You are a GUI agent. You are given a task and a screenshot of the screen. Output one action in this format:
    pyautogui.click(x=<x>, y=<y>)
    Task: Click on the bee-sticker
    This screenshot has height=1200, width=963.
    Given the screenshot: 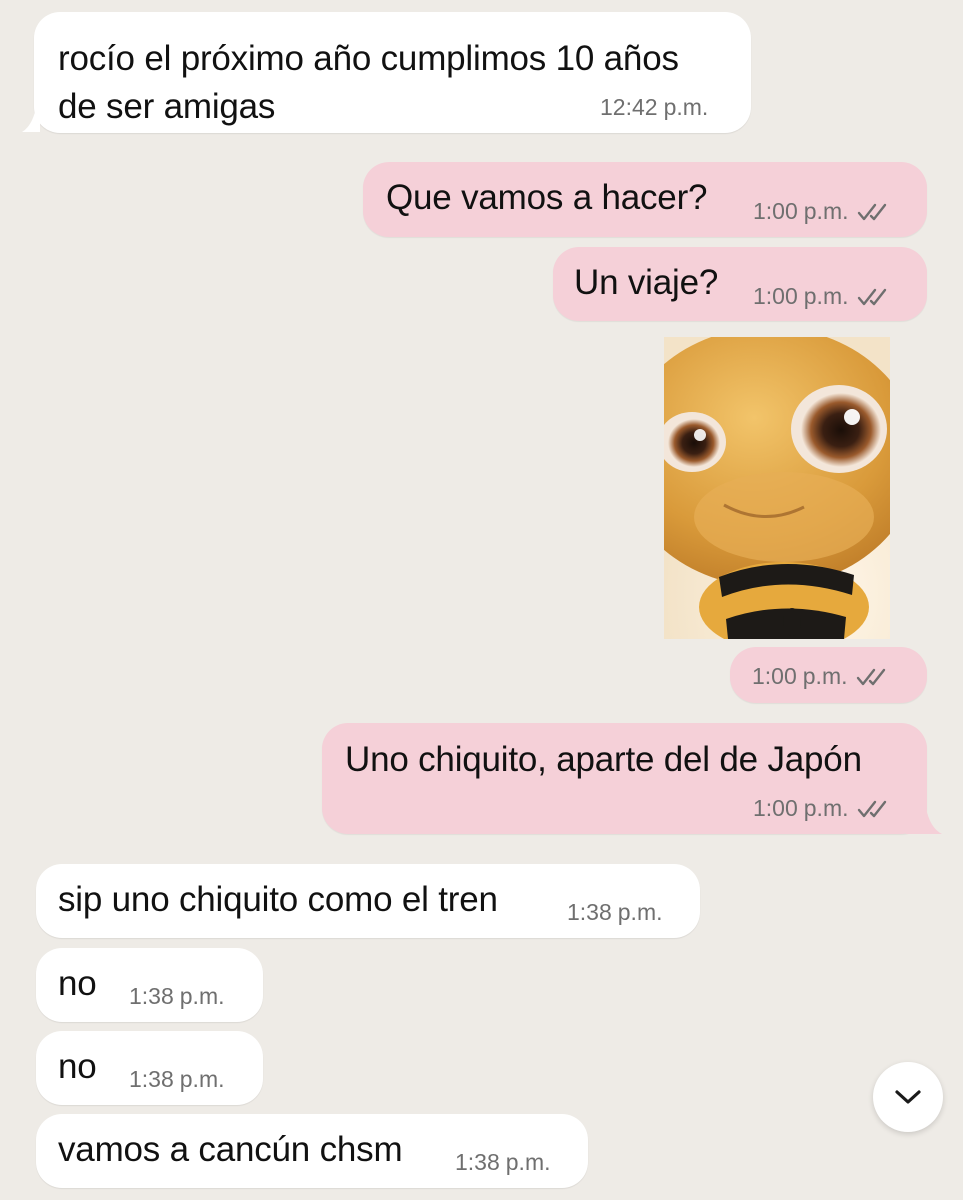 What is the action you would take?
    pyautogui.click(x=777, y=488)
    